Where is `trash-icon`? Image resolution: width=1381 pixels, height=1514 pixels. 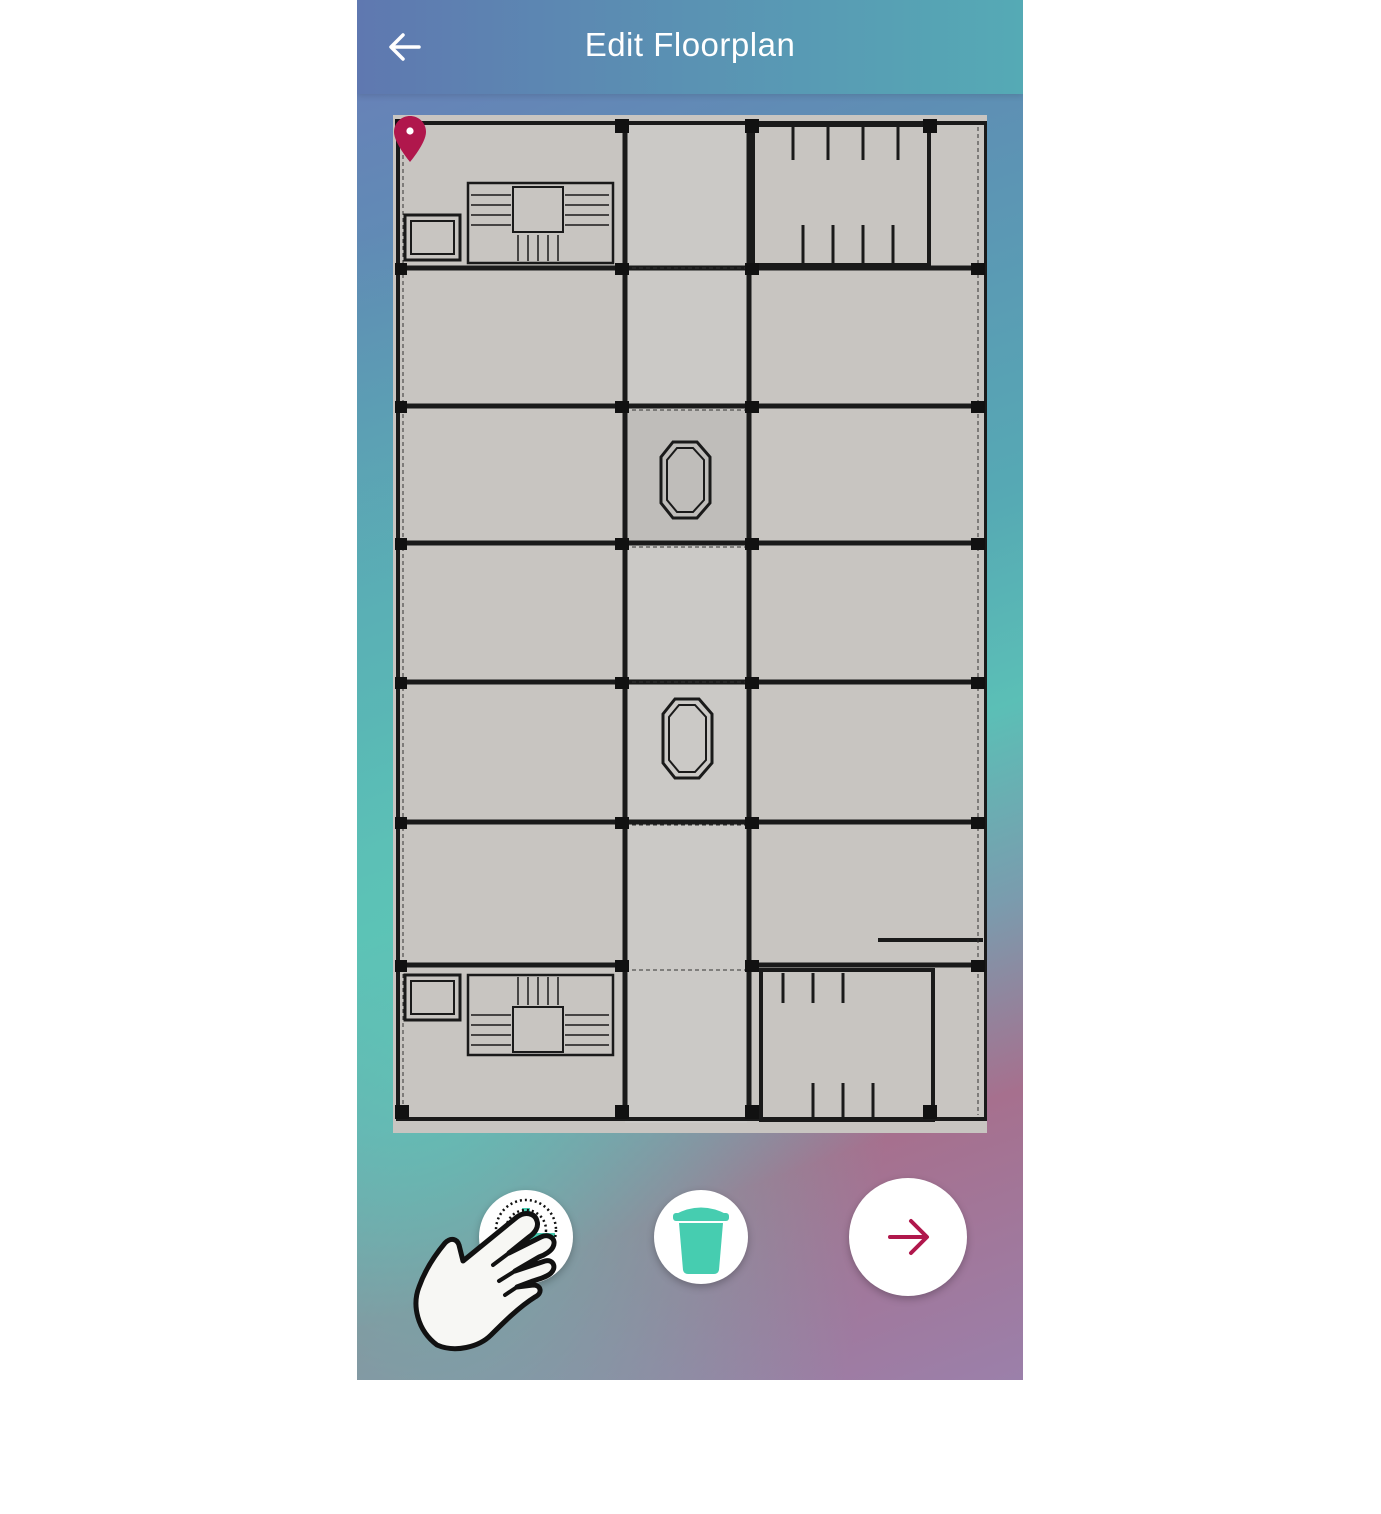 trash-icon is located at coordinates (701, 1240).